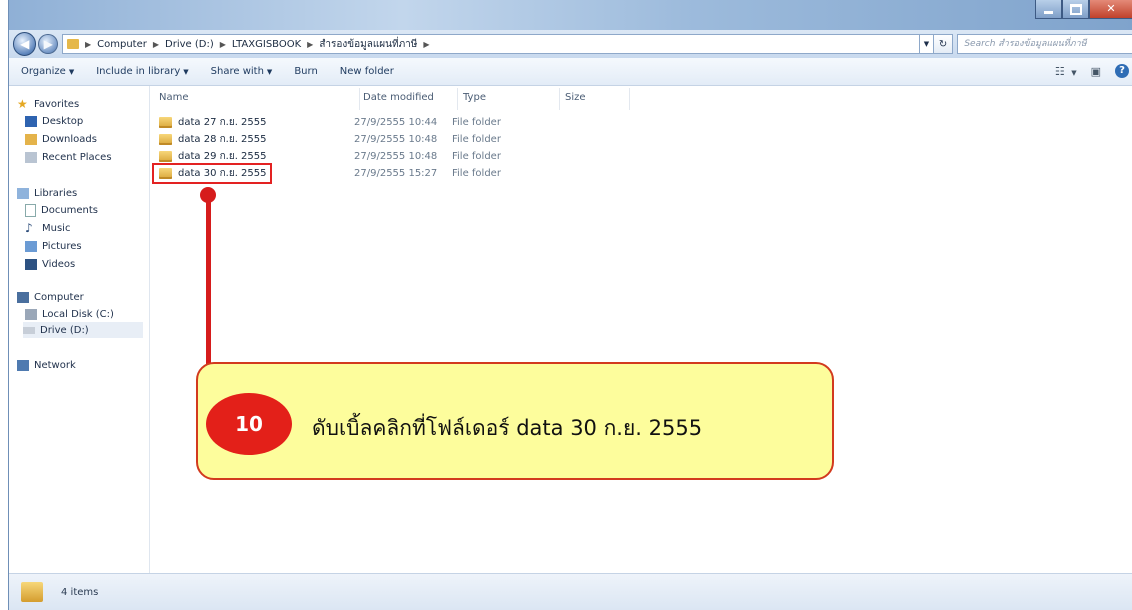  What do you see at coordinates (63, 121) in the screenshot?
I see `nav-label: Desktop` at bounding box center [63, 121].